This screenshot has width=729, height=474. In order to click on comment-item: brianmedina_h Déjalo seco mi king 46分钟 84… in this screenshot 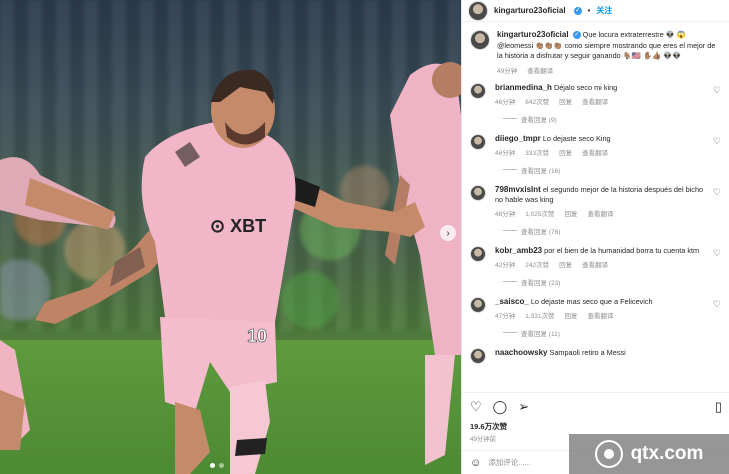, I will do `click(595, 94)`.